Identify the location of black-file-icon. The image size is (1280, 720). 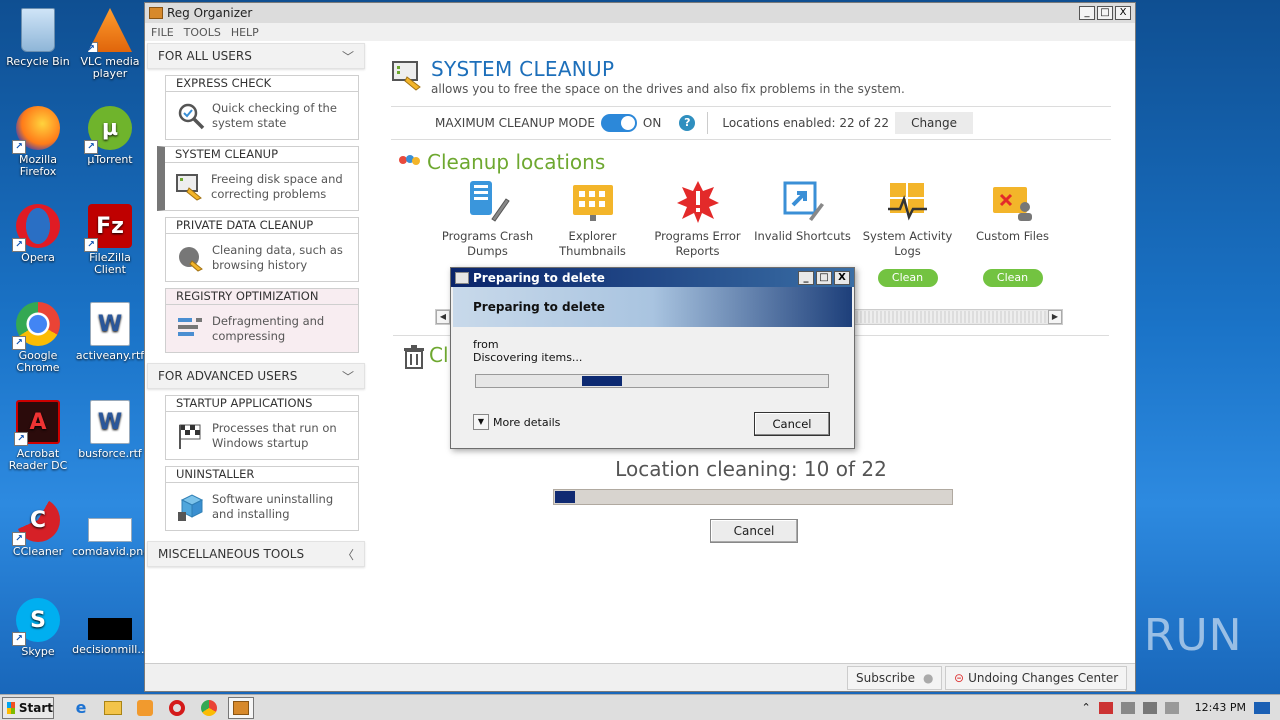
(110, 629).